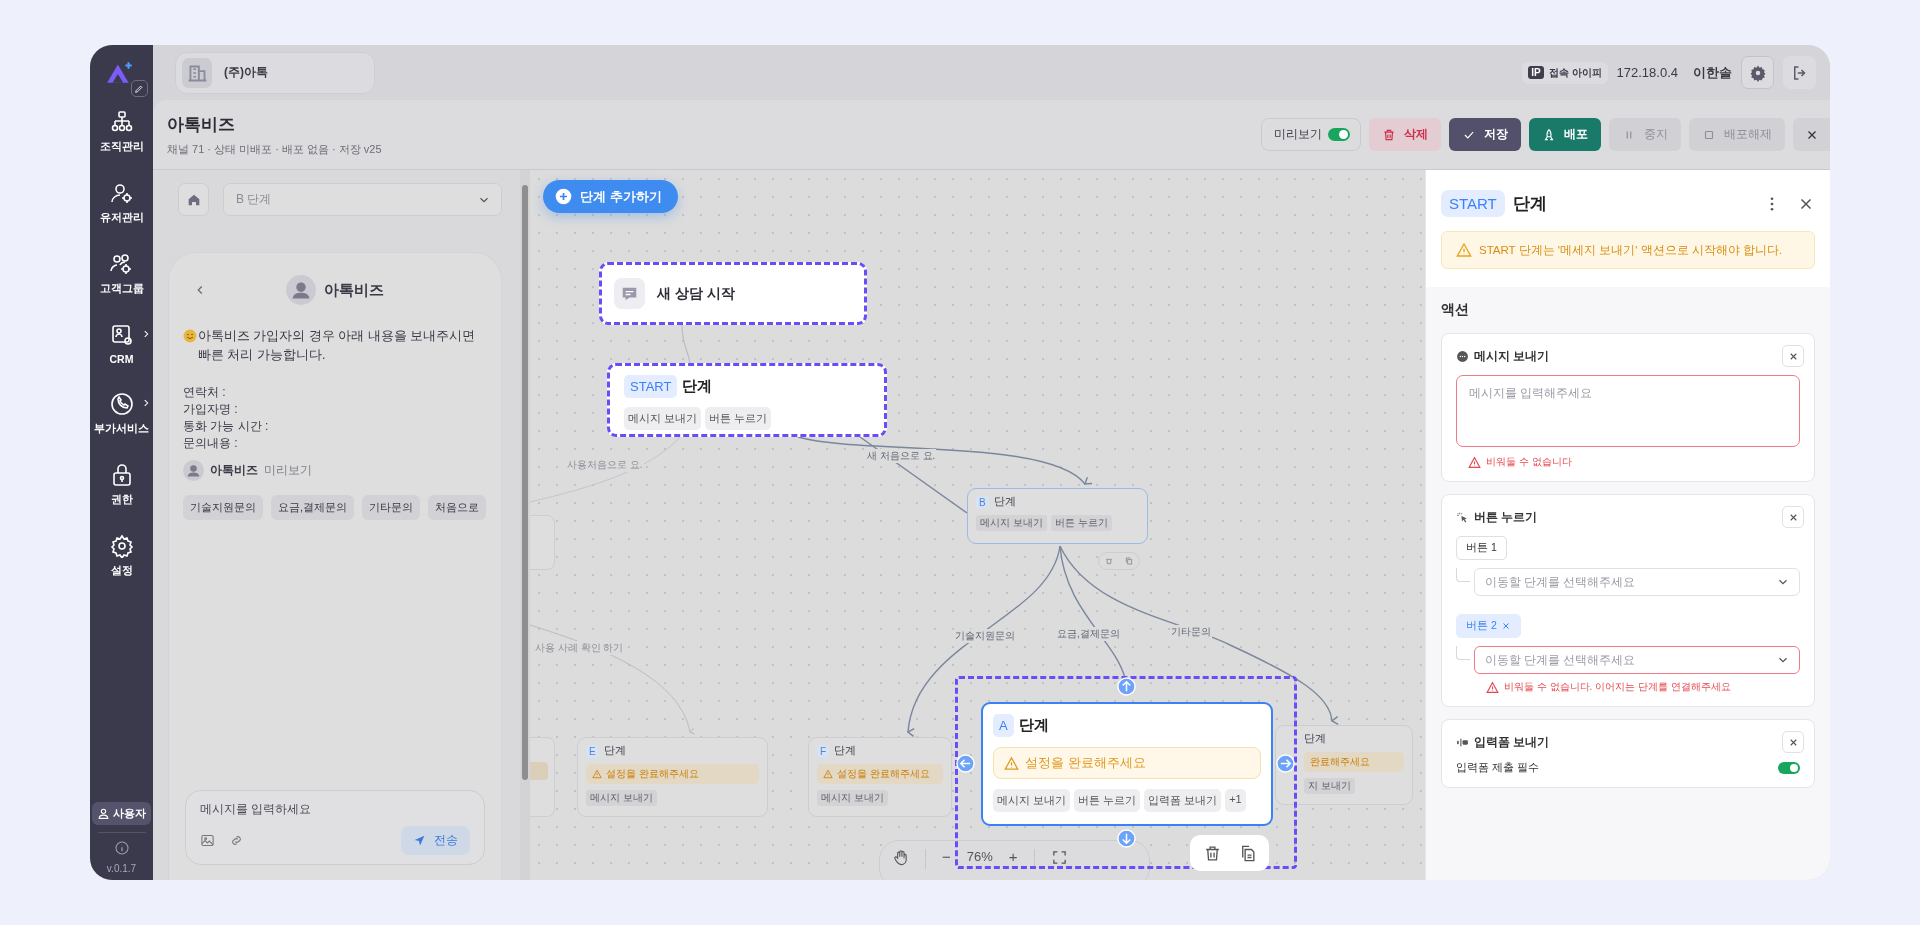 Image resolution: width=1920 pixels, height=925 pixels. What do you see at coordinates (1628, 411) in the screenshot?
I see `message-input: 메시지를 입력해주세요` at bounding box center [1628, 411].